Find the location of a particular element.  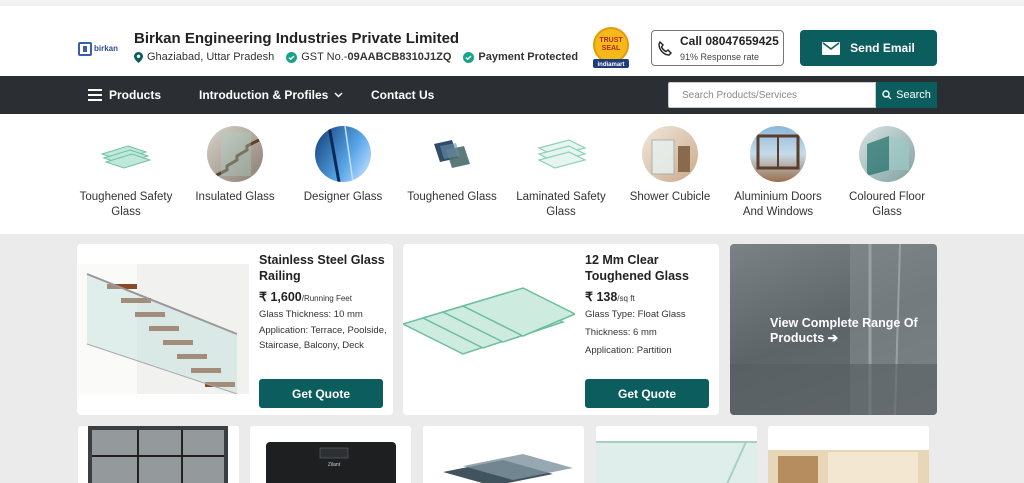

response-rate: 91% Response rate is located at coordinates (720, 57).